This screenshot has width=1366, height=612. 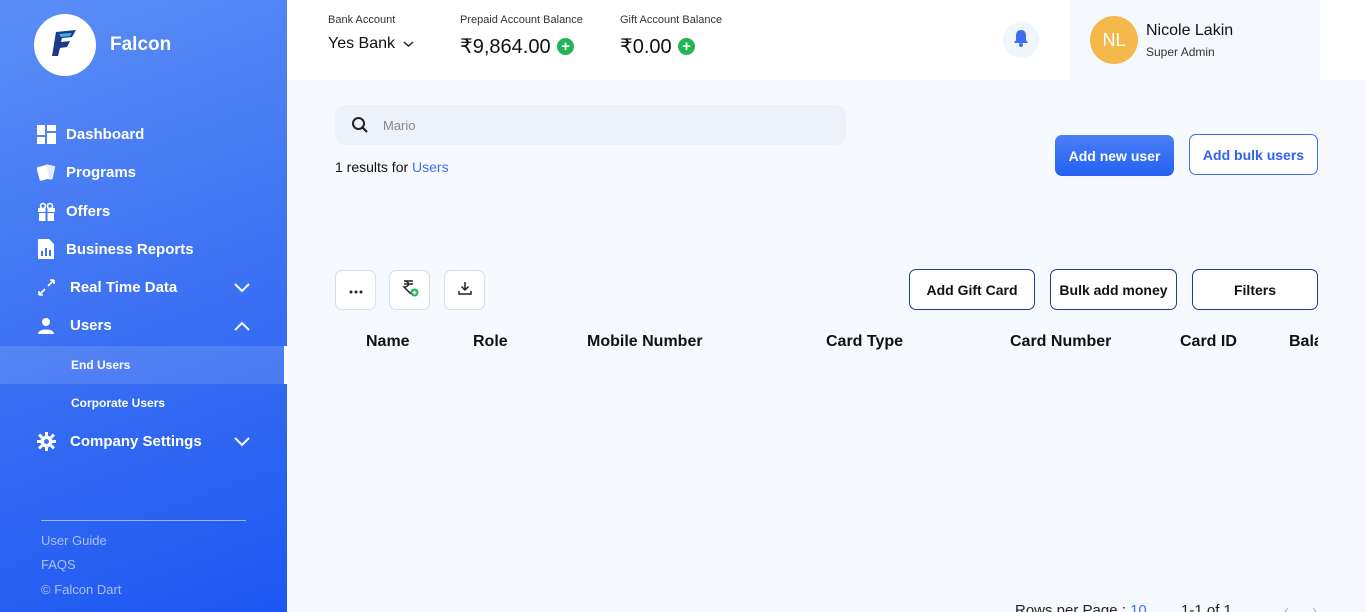 I want to click on sidebar-item-label: Dashboard, so click(x=105, y=134).